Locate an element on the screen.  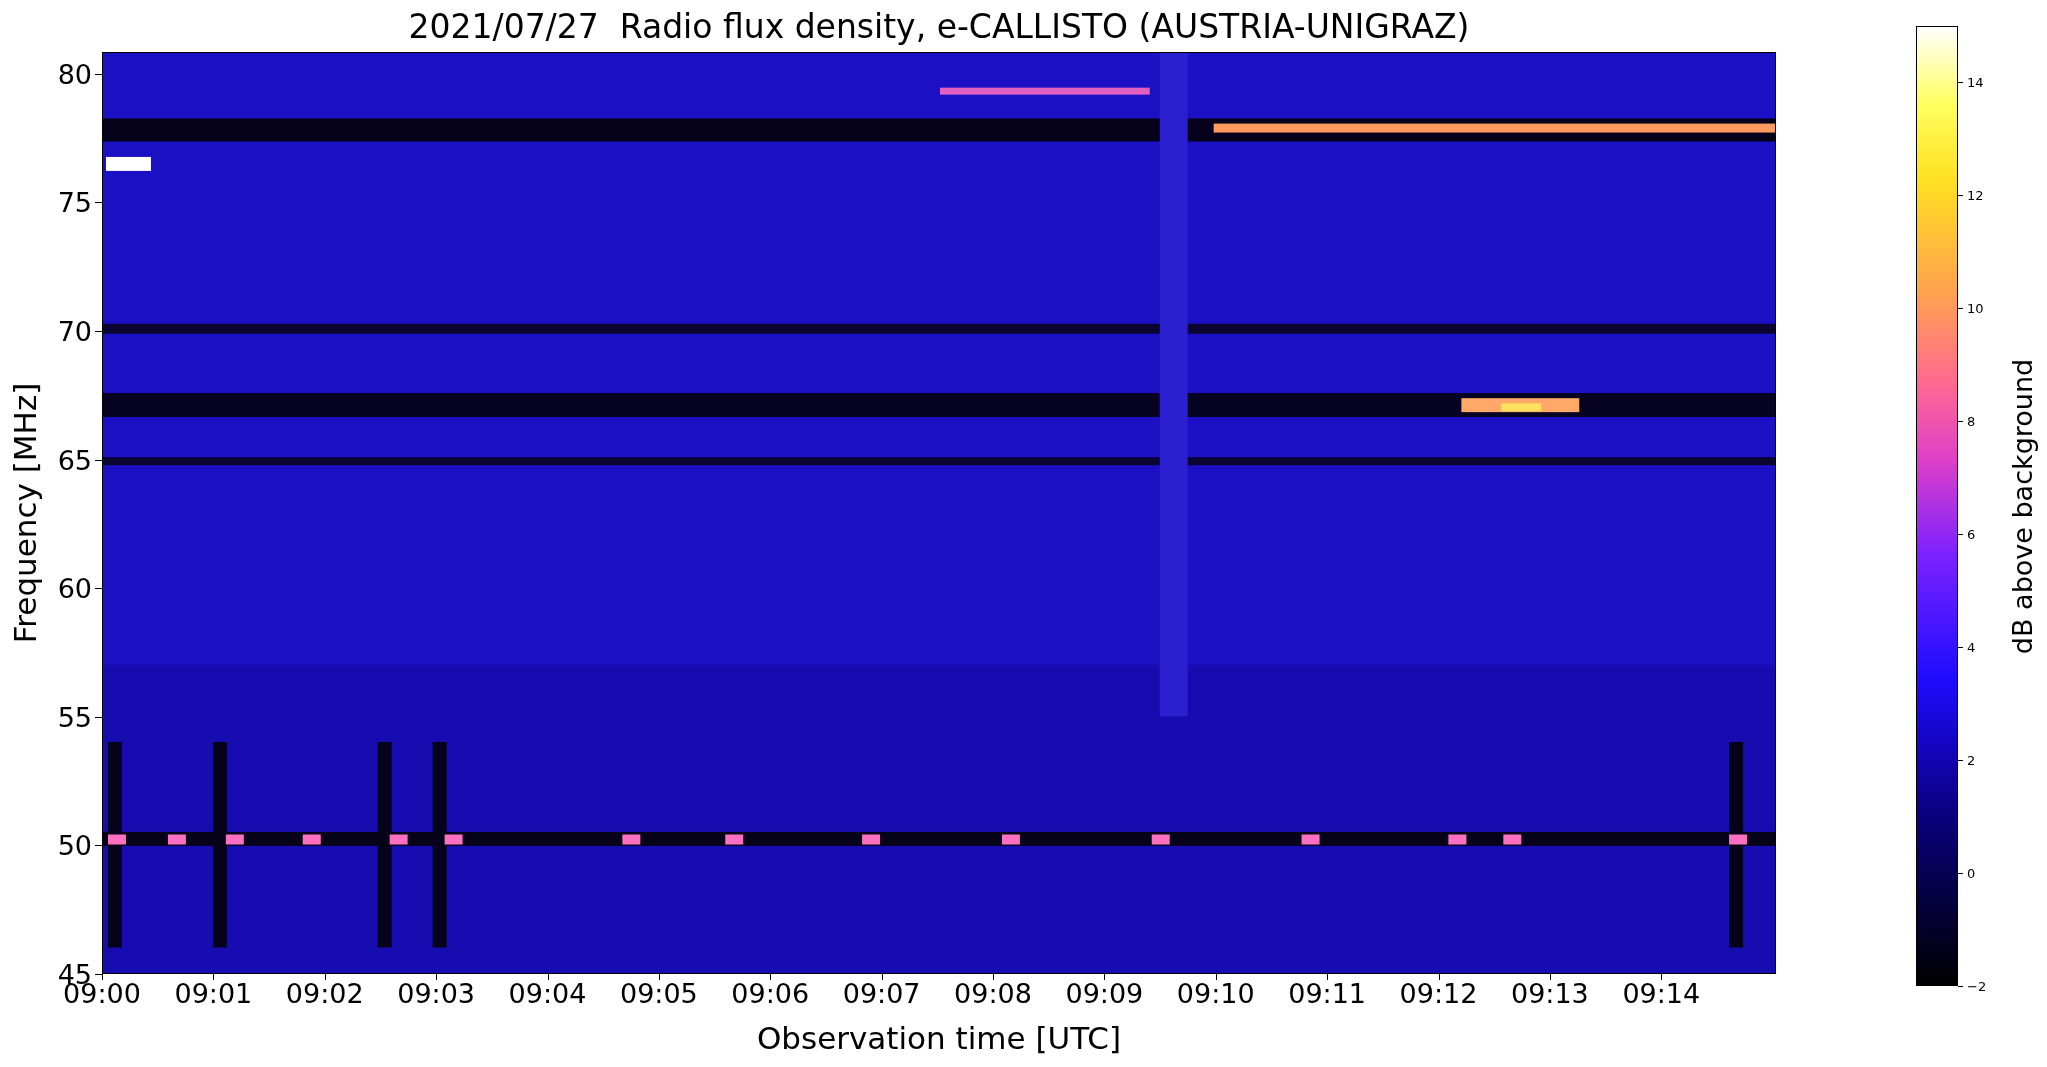
tick-label: 2 is located at coordinates (1971, 760).